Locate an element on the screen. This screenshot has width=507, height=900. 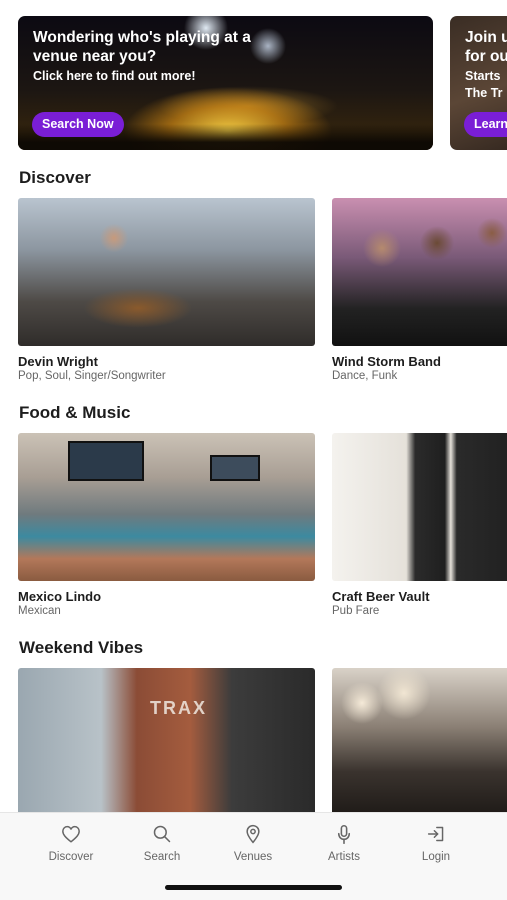
promo-banner-title: Join u for ou is located at coordinates (486, 47).